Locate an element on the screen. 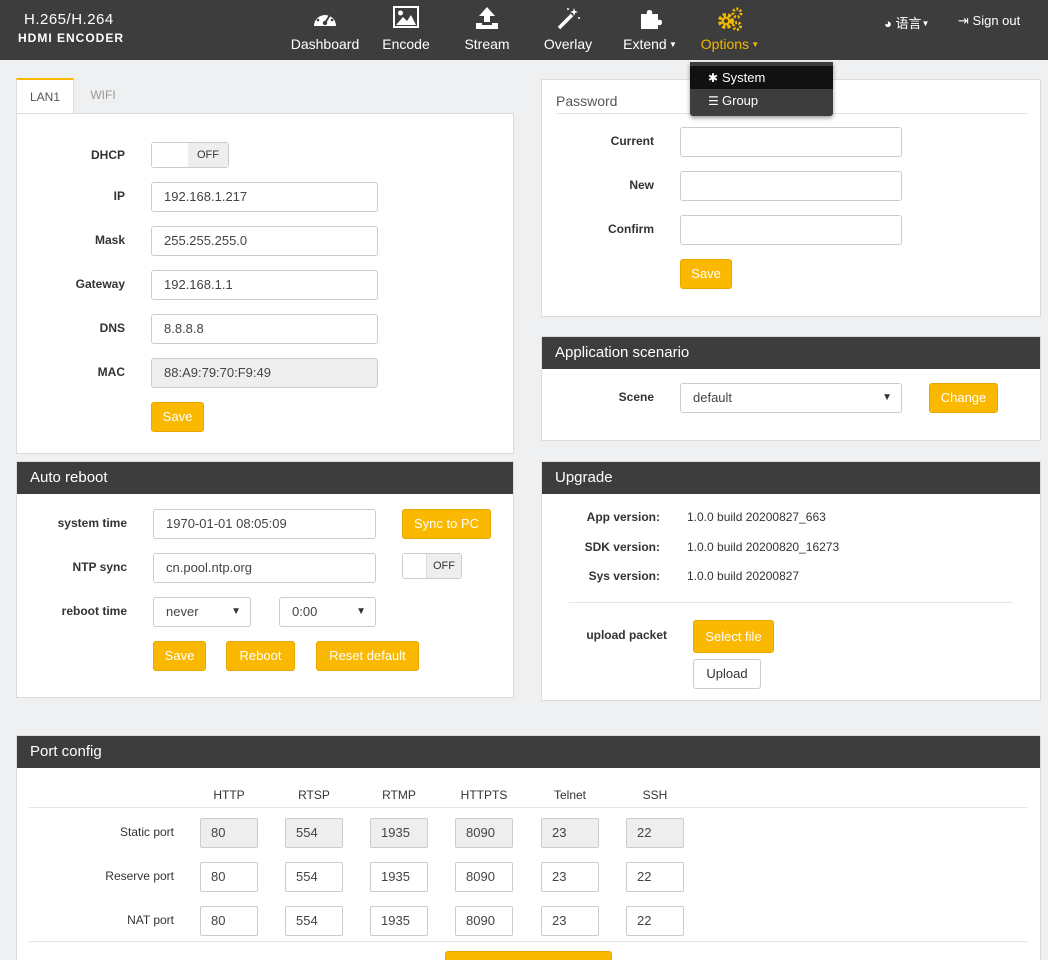 The width and height of the screenshot is (1048, 960). confirm-password-input is located at coordinates (791, 230).